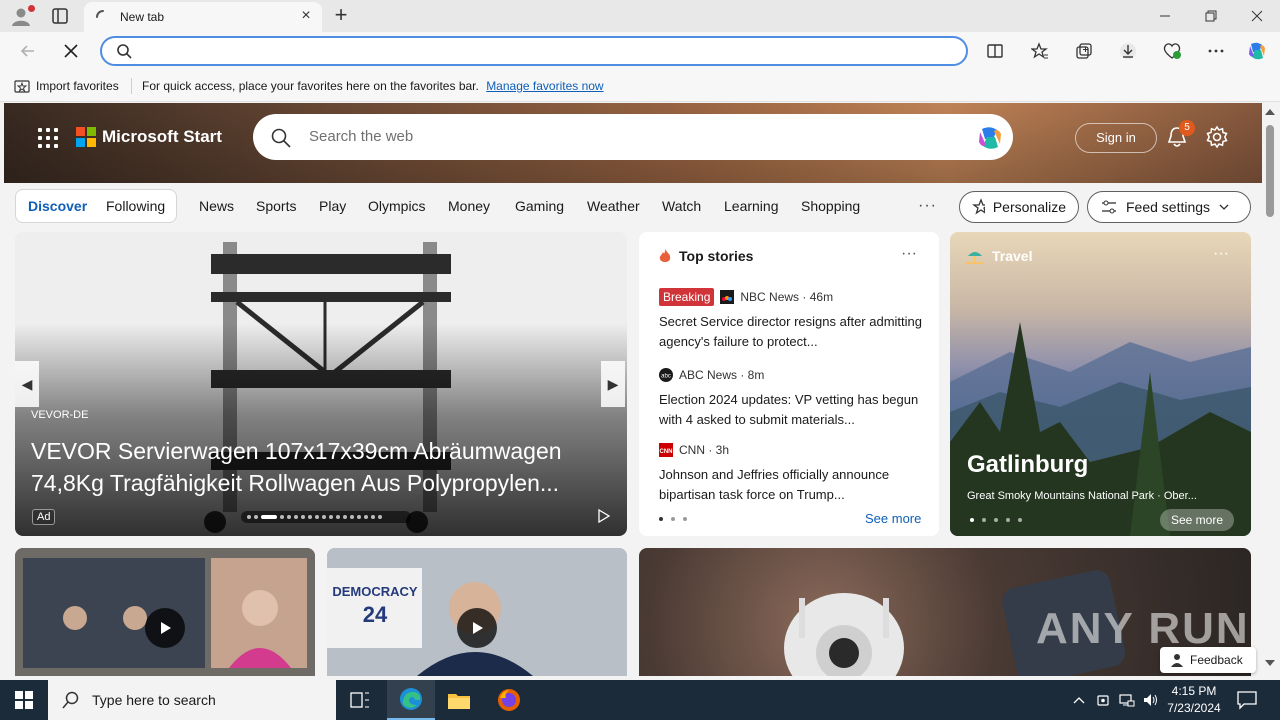 Image resolution: width=1280 pixels, height=720 pixels. I want to click on feedback-button: Feedback, so click(1208, 660).